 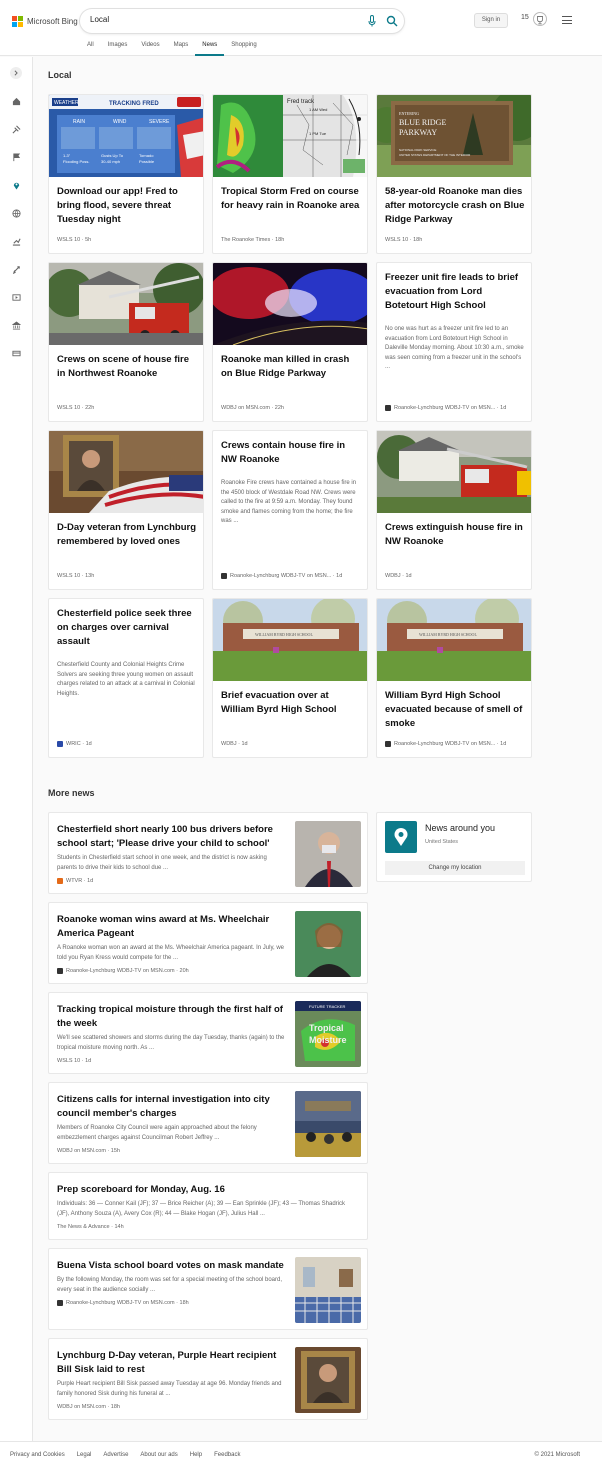 I want to click on search-input: Local, so click(x=99, y=19).